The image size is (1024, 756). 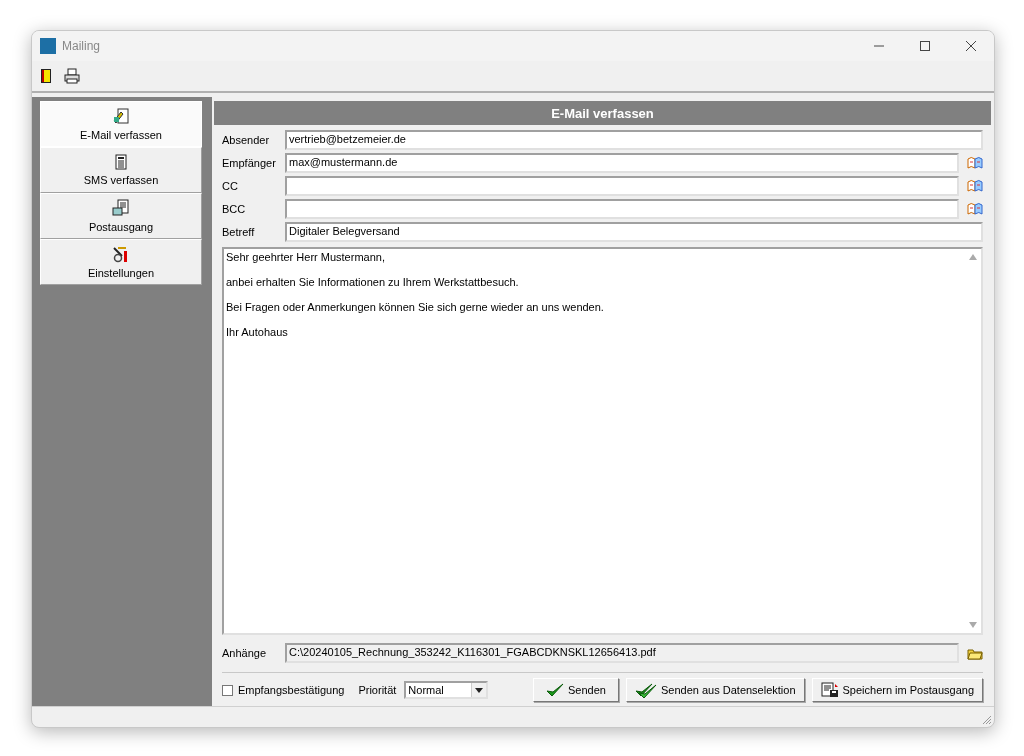 I want to click on action-button: Speichern im Postausgang, so click(x=897, y=690).